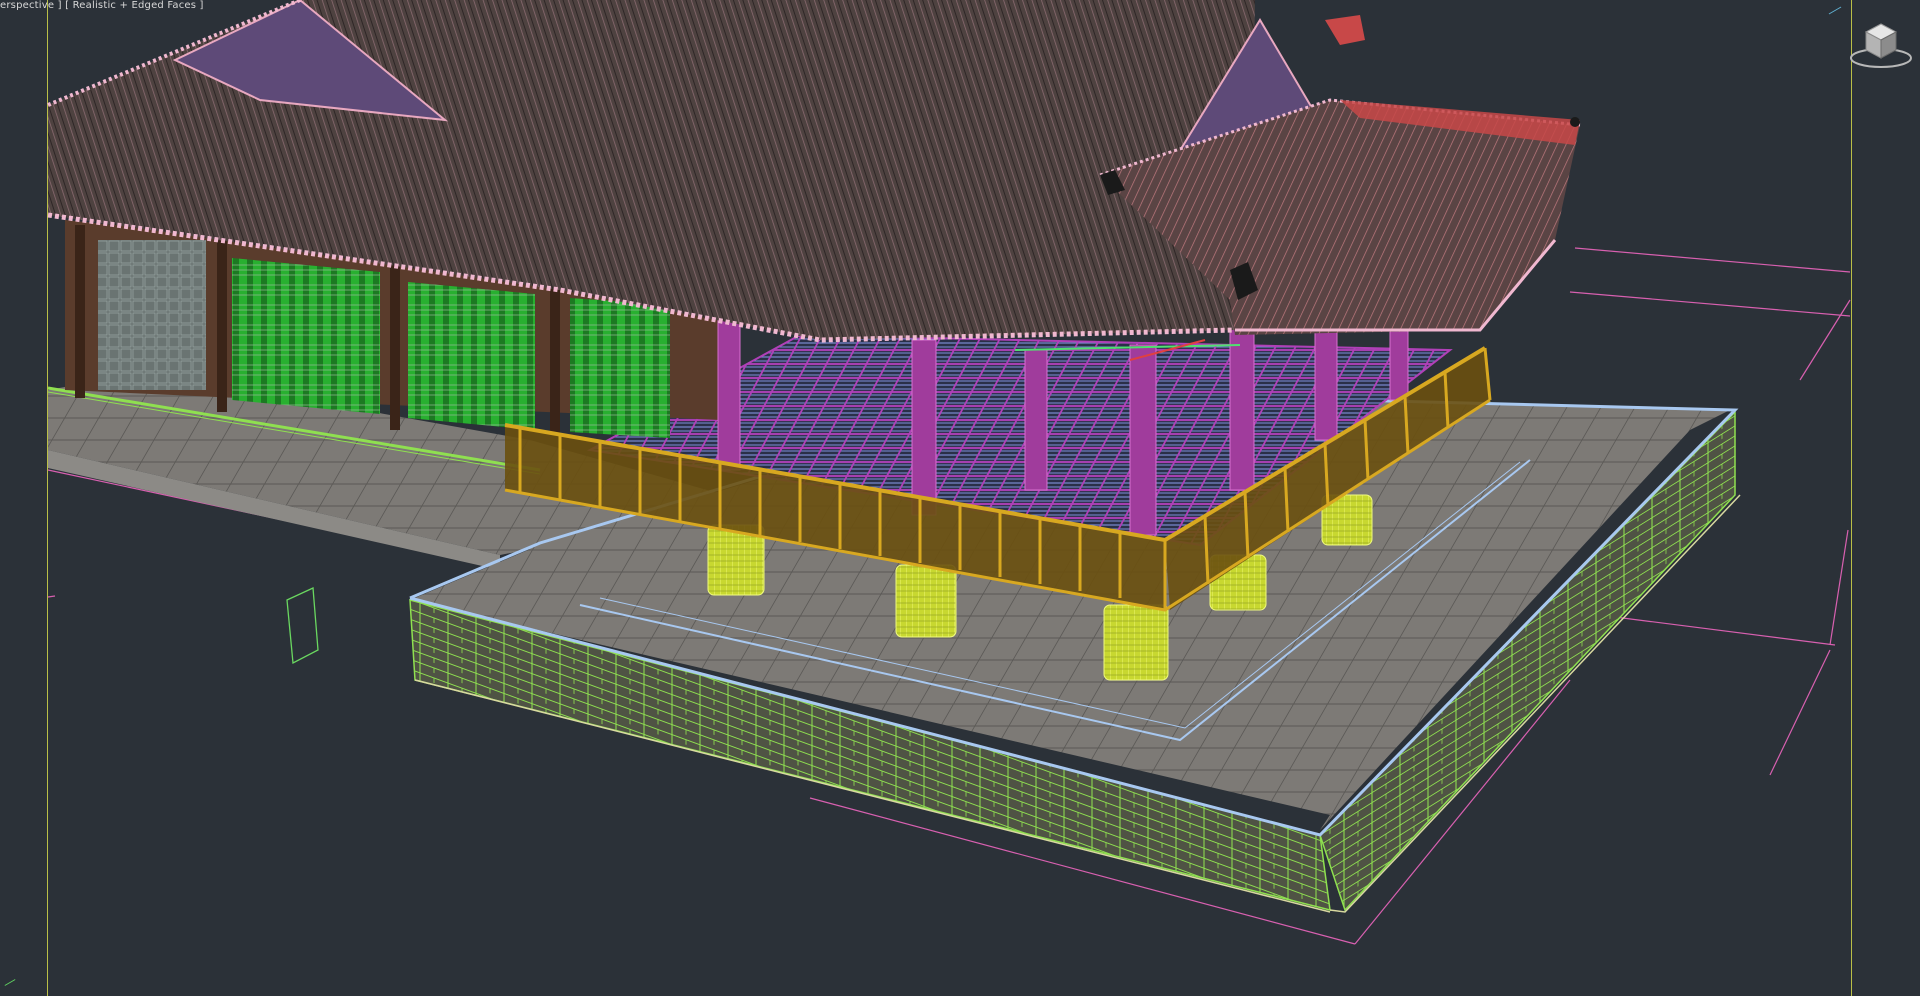  What do you see at coordinates (302, 626) in the screenshot?
I see `small-helper-object` at bounding box center [302, 626].